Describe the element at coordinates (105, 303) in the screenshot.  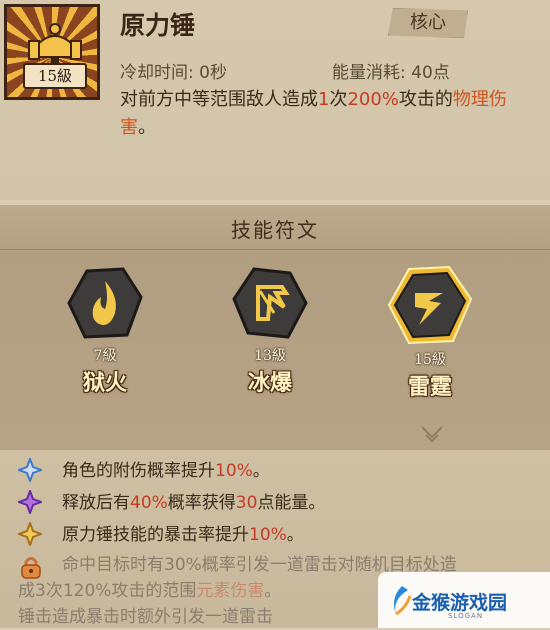
I see `flame-icon` at that location.